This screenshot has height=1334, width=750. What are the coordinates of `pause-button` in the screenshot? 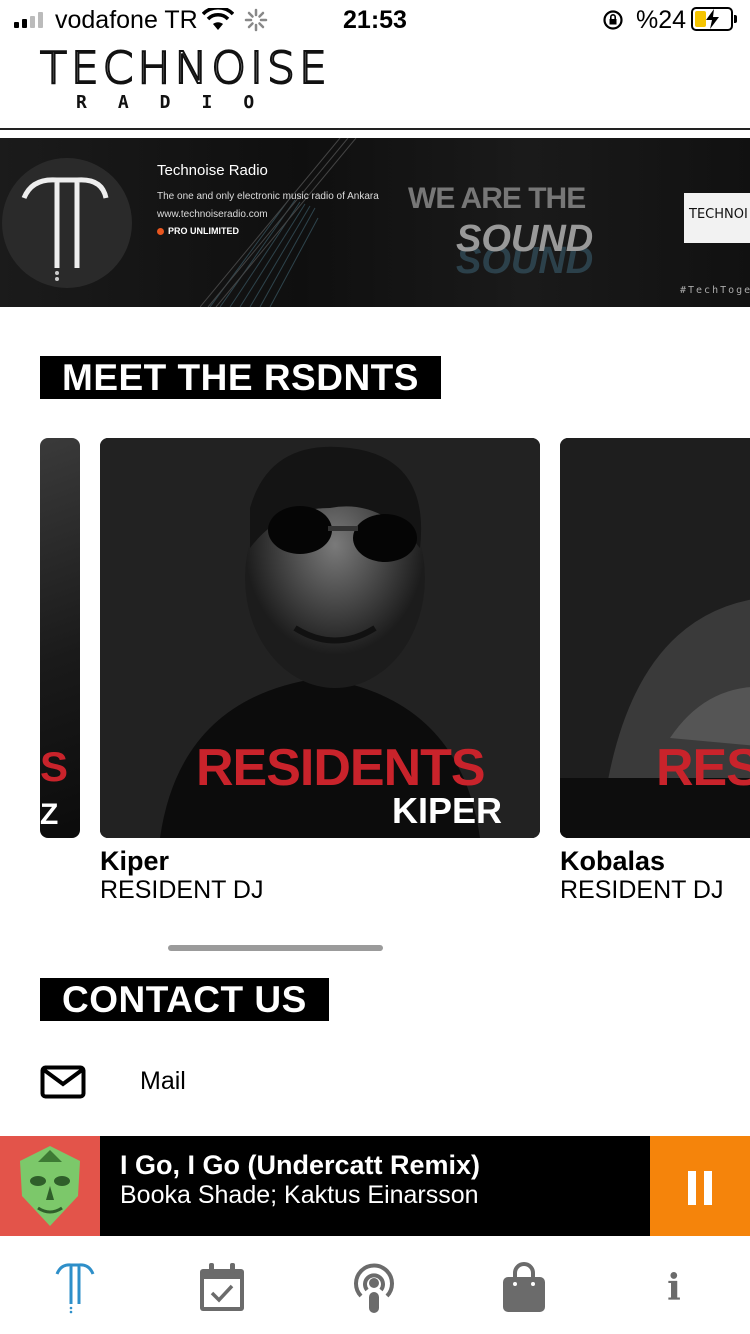 It's located at (700, 1186).